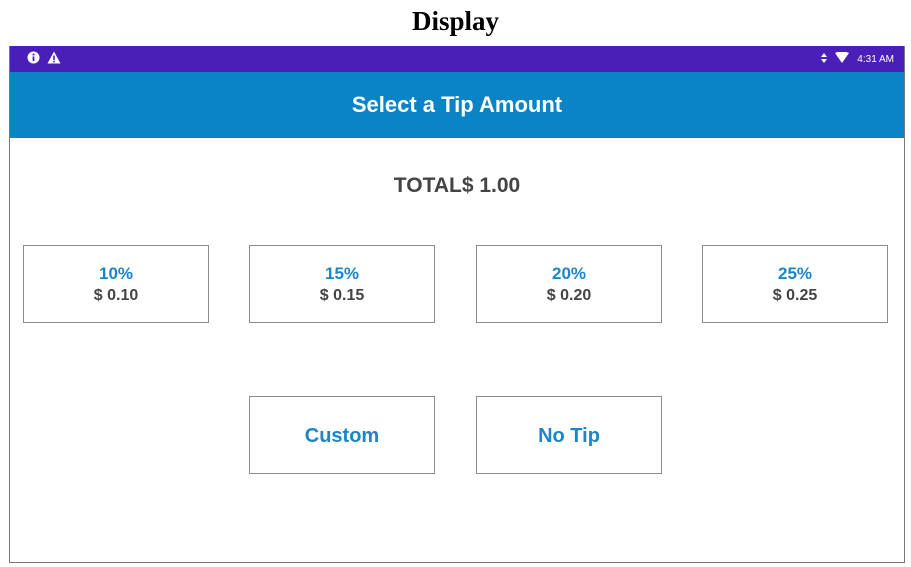 The image size is (911, 567). Describe the element at coordinates (44, 60) in the screenshot. I see `status-left-icons` at that location.